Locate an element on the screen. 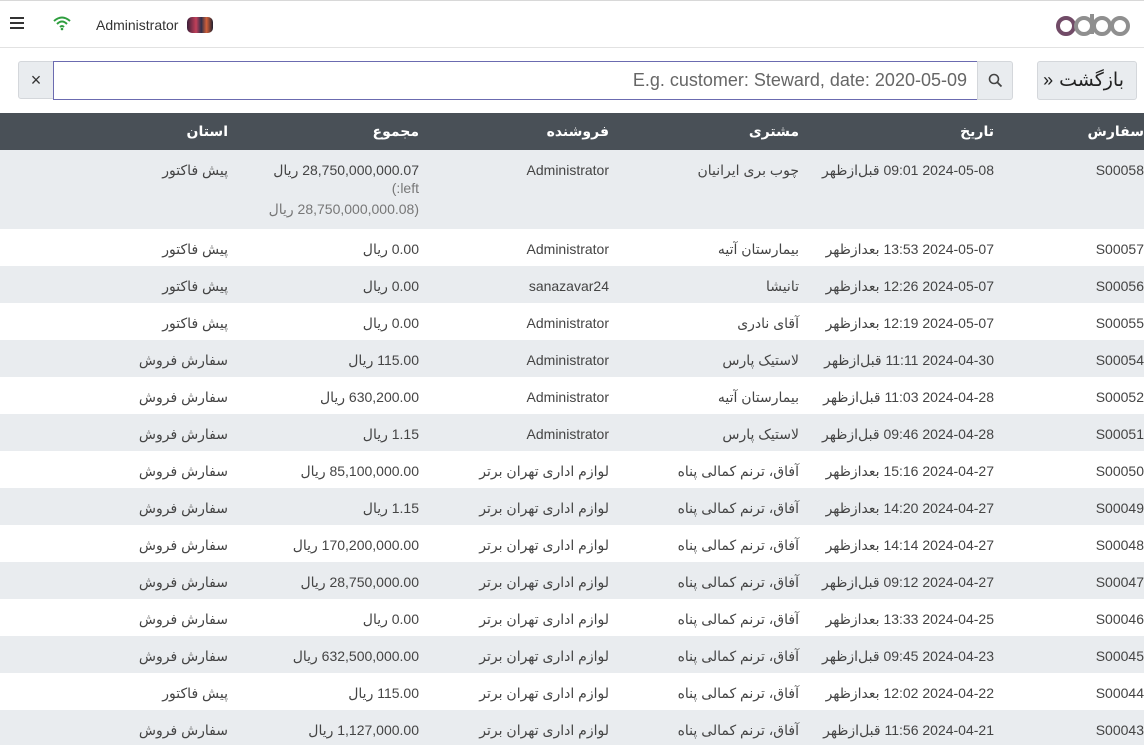 This screenshot has height=745, width=1144. cell-date: 2024-04-27 09:12 قبل‌ازظهر is located at coordinates (908, 582).